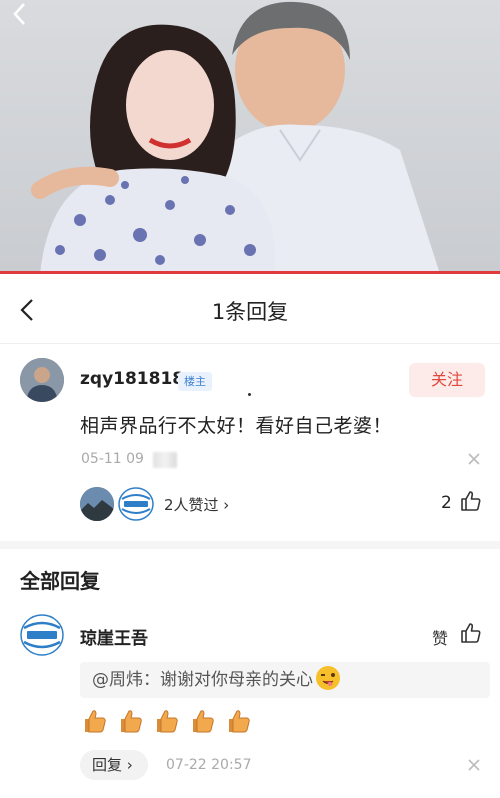  What do you see at coordinates (440, 637) in the screenshot?
I see `like-label: 赞` at bounding box center [440, 637].